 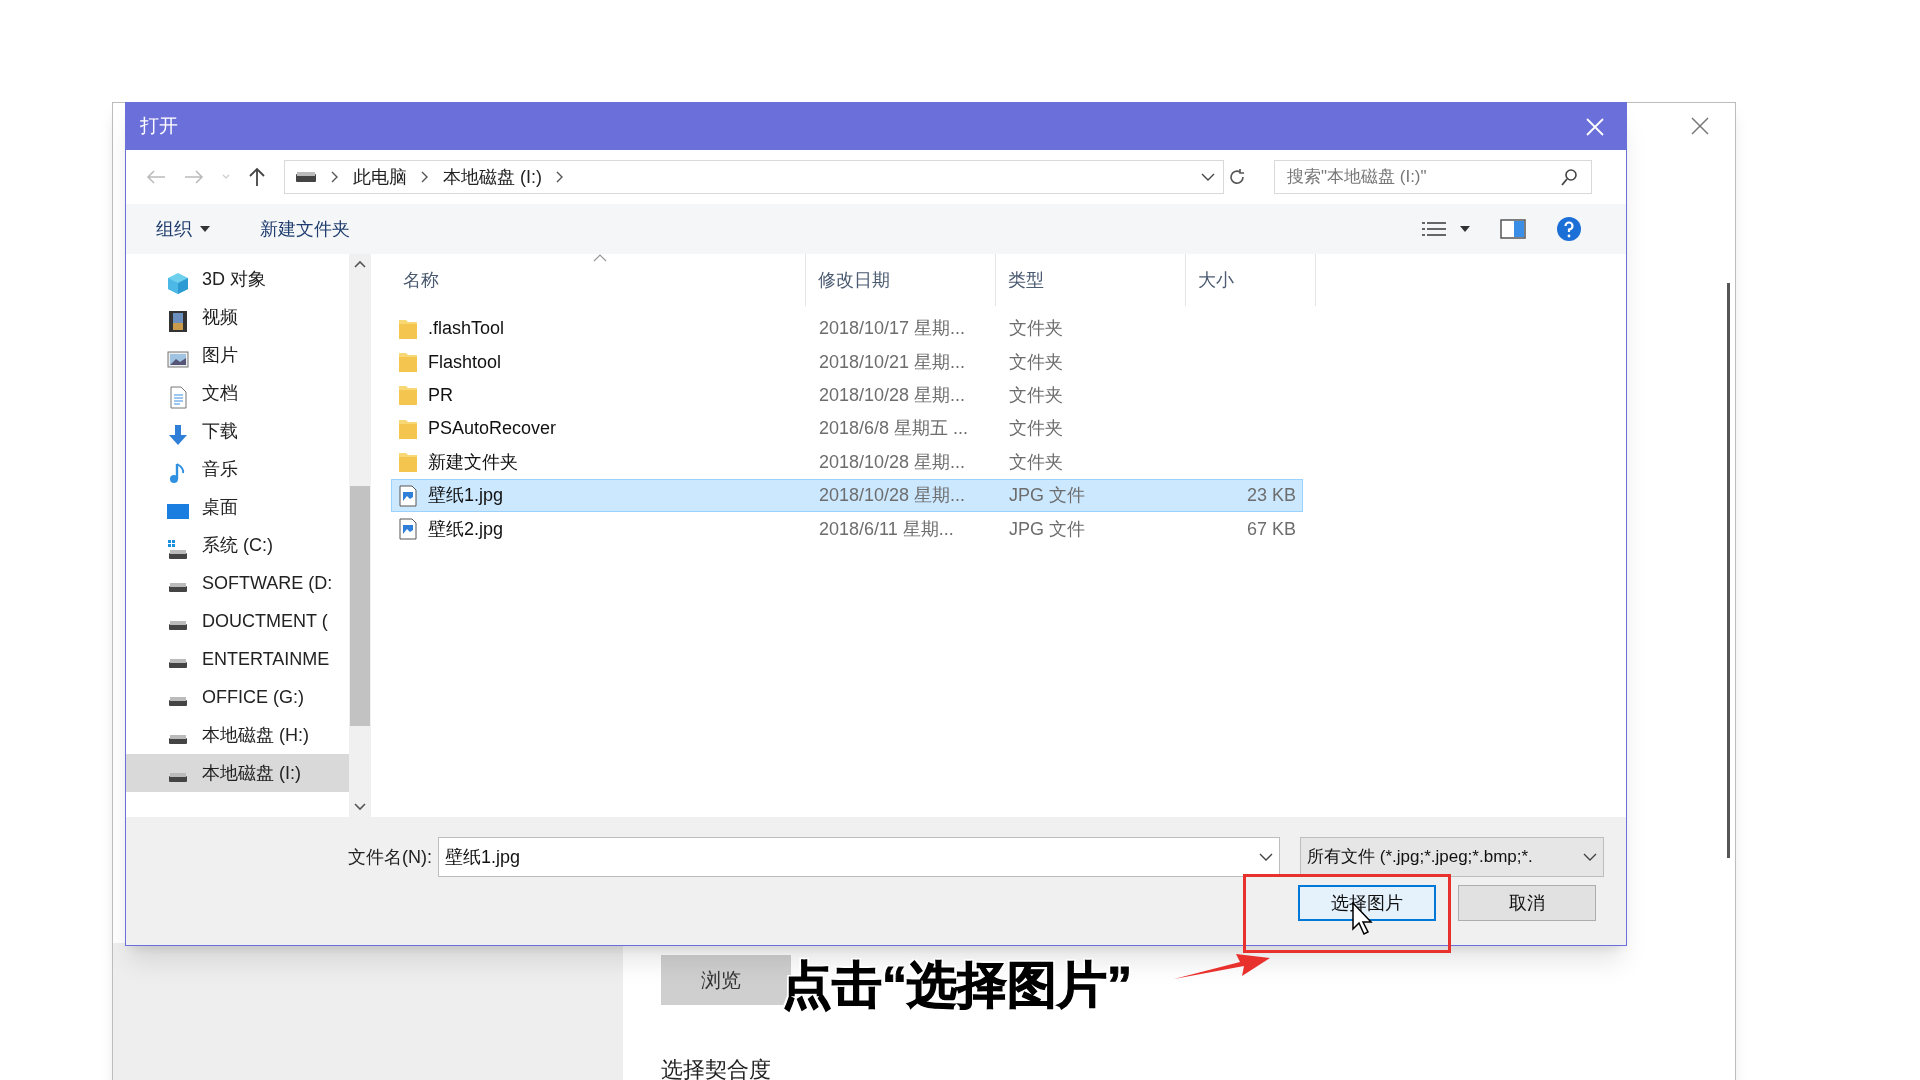 I want to click on file-row: PSAutoRecover 2018/6/8 星期五 ... 文件夹, so click(x=847, y=429).